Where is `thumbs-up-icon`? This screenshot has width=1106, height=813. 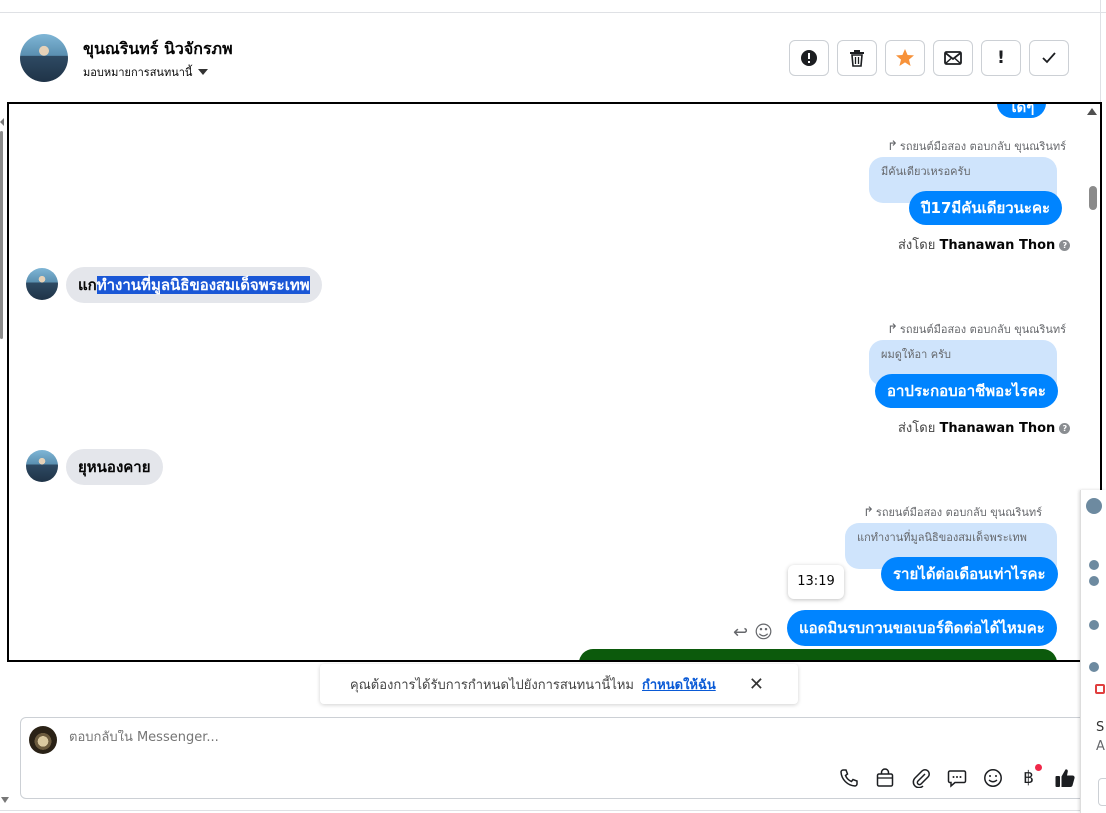 thumbs-up-icon is located at coordinates (1065, 777).